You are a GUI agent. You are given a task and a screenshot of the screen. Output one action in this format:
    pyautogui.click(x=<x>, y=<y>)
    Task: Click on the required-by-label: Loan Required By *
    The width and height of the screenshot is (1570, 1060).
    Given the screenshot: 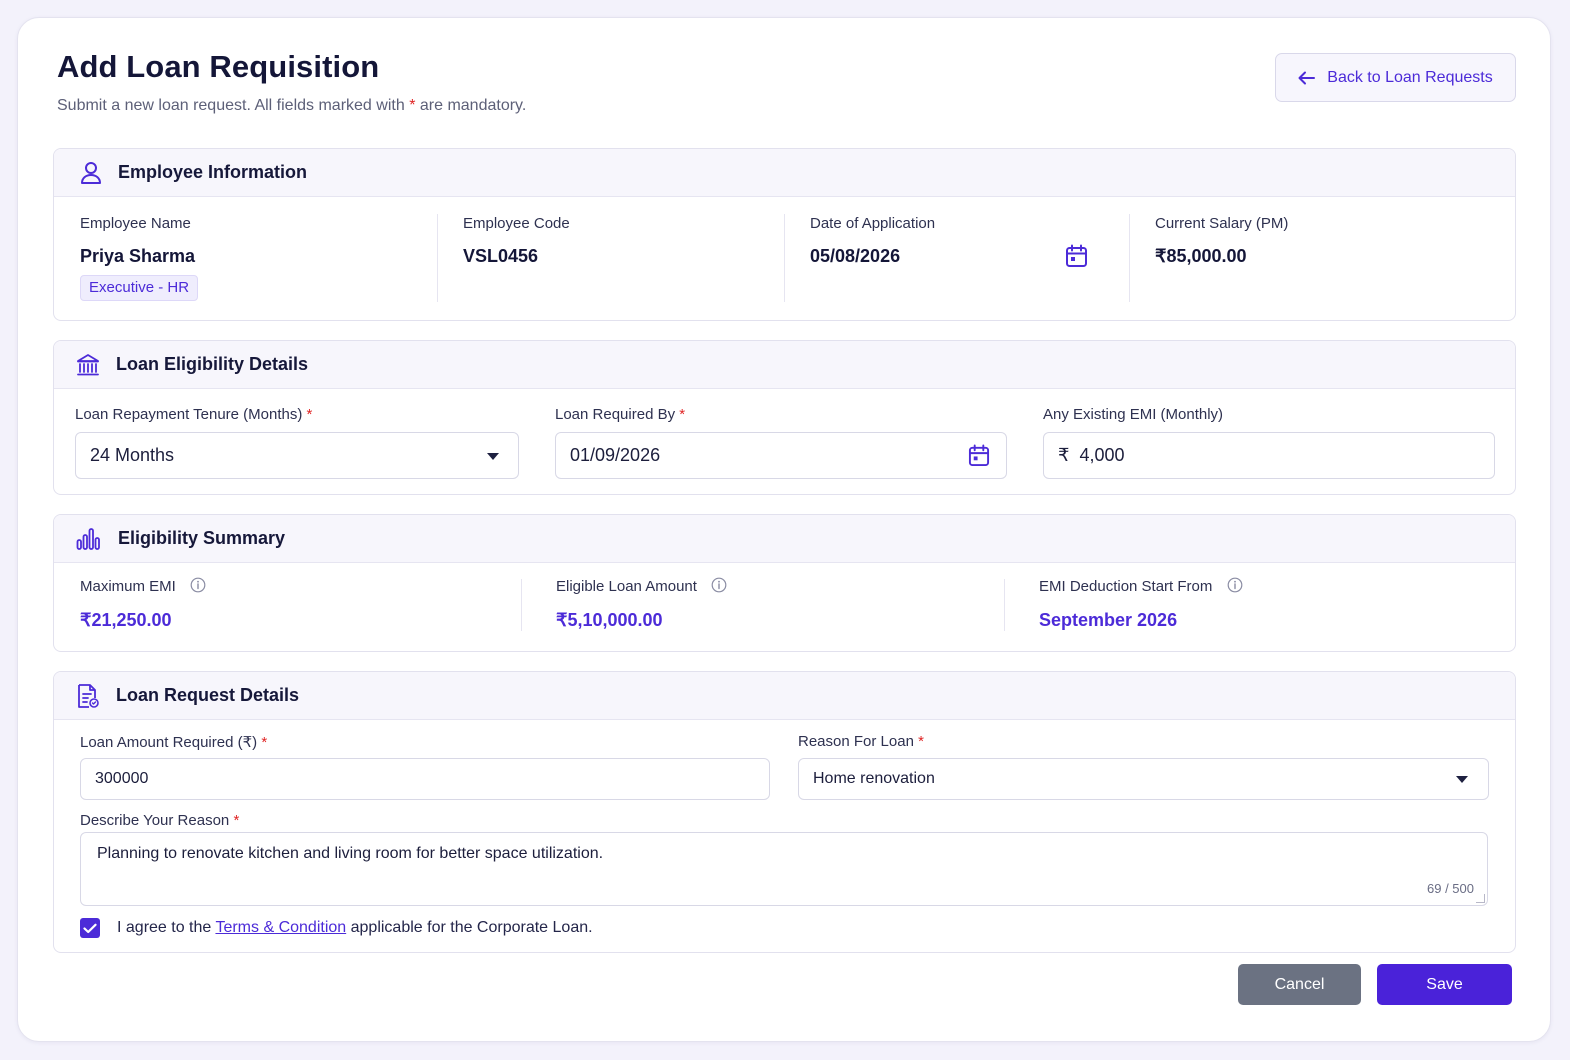 What is the action you would take?
    pyautogui.click(x=620, y=414)
    